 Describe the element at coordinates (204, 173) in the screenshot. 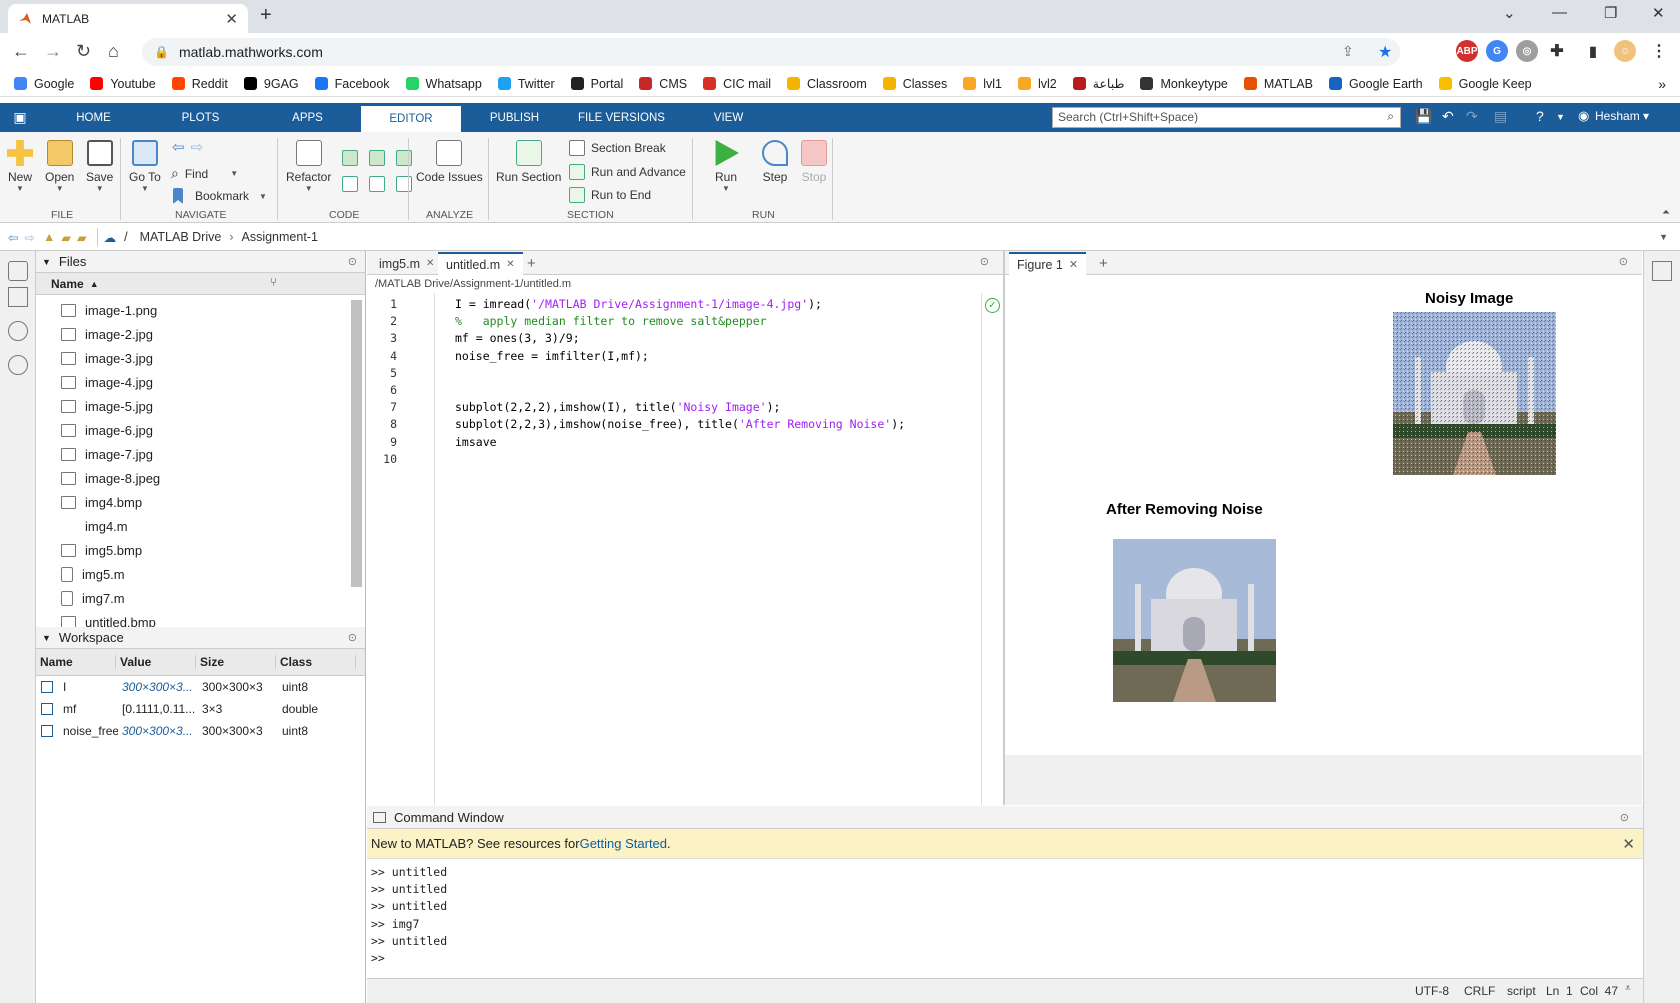

I see `find-button: ⌕ Find ▼` at that location.